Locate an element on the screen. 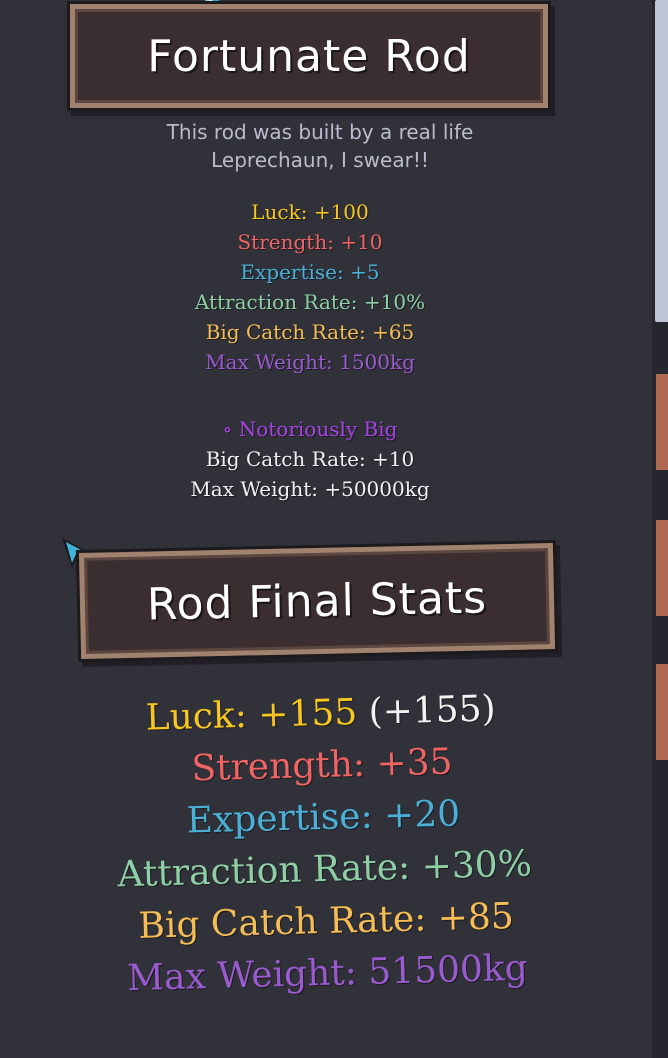  modifier-title: Notoriously Big is located at coordinates (318, 429).